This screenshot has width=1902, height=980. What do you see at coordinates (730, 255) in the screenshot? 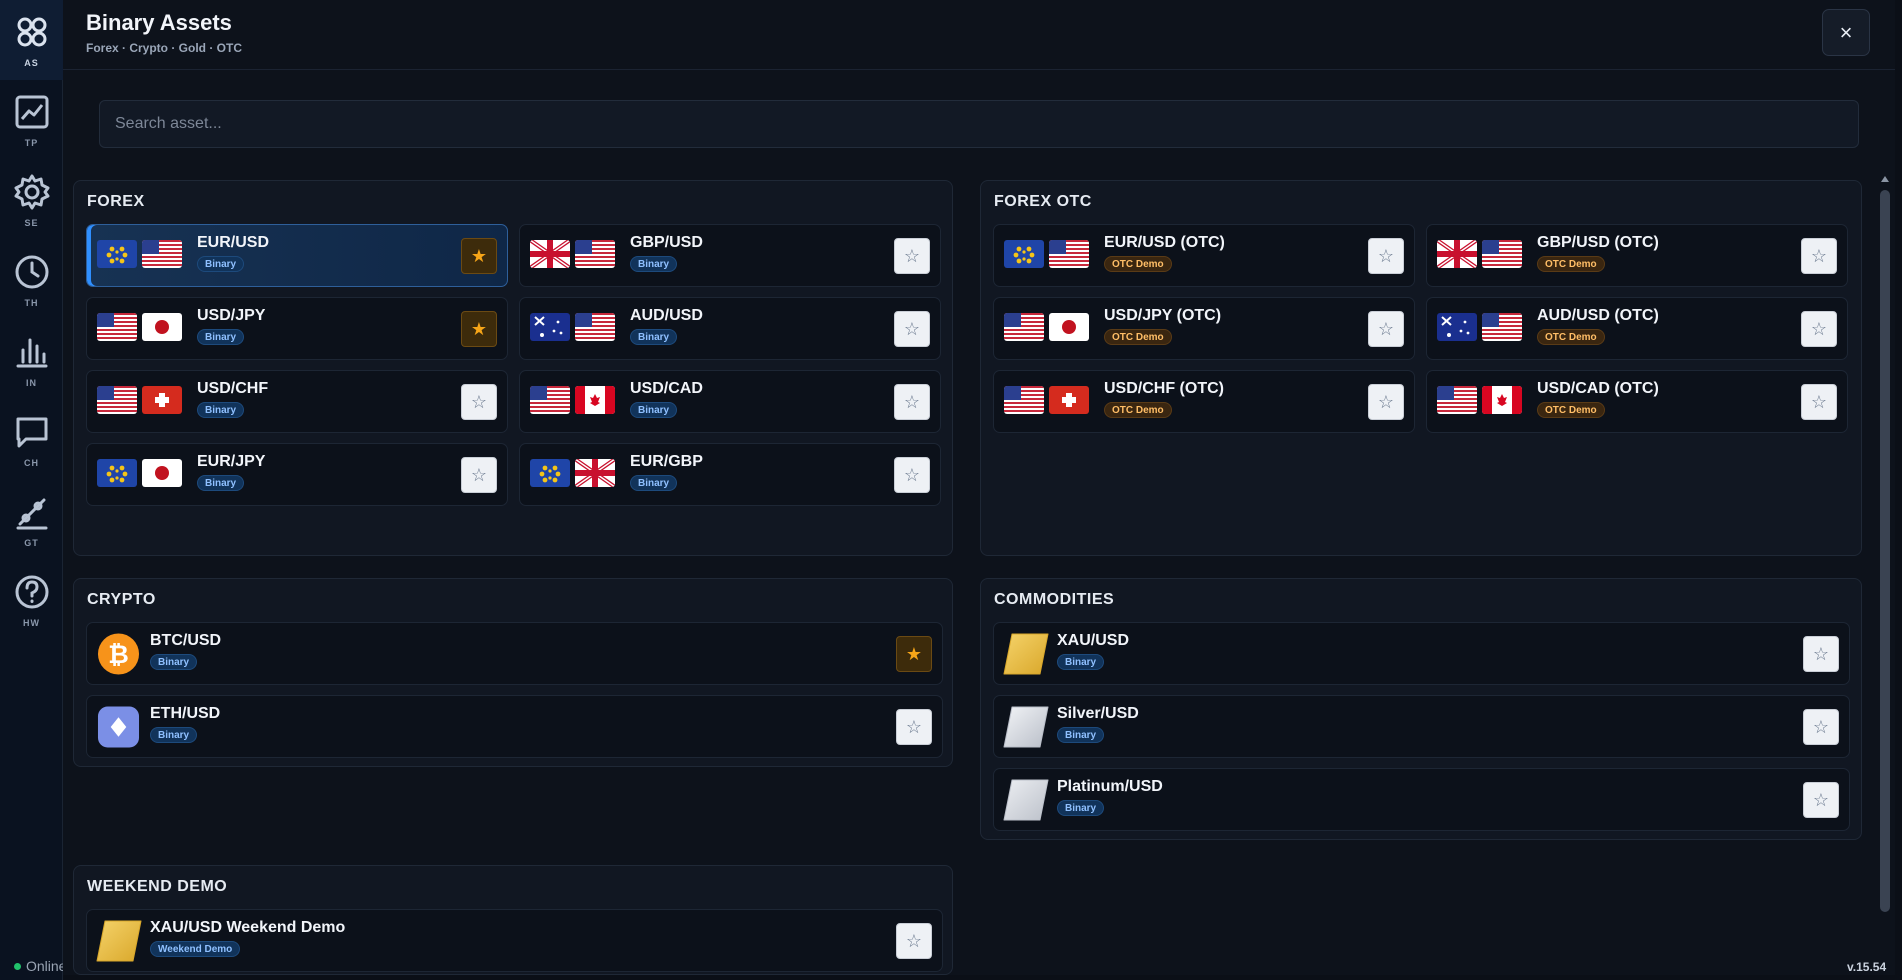
I see `asset-card: GBP/USD Binary ☆` at bounding box center [730, 255].